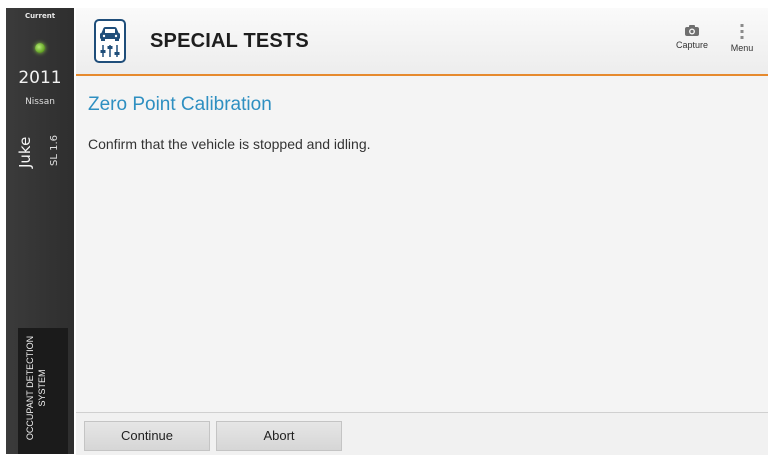 The width and height of the screenshot is (768, 455). I want to click on car-sliders-icon, so click(110, 41).